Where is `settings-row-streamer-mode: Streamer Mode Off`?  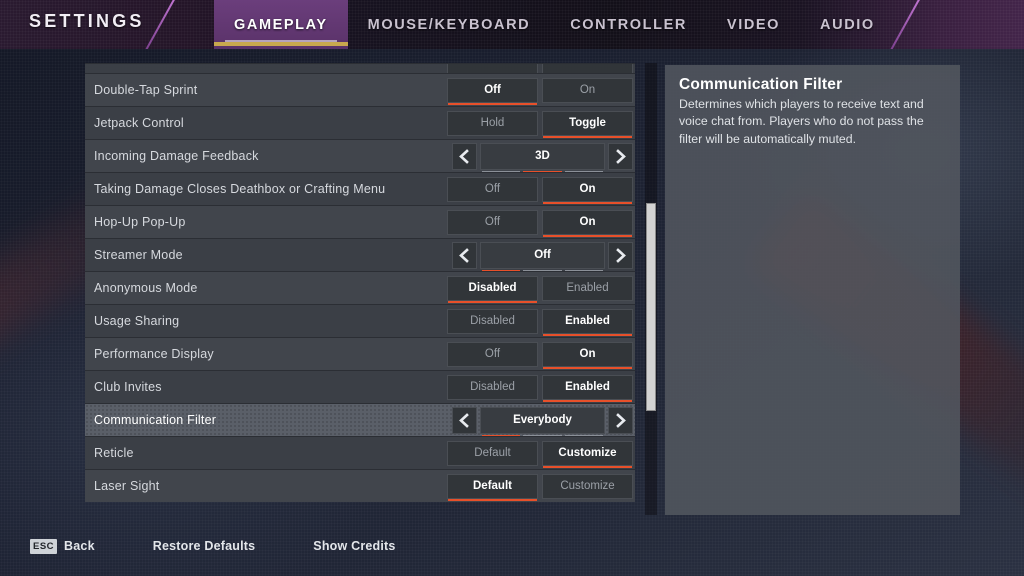
settings-row-streamer-mode: Streamer Mode Off is located at coordinates (360, 255).